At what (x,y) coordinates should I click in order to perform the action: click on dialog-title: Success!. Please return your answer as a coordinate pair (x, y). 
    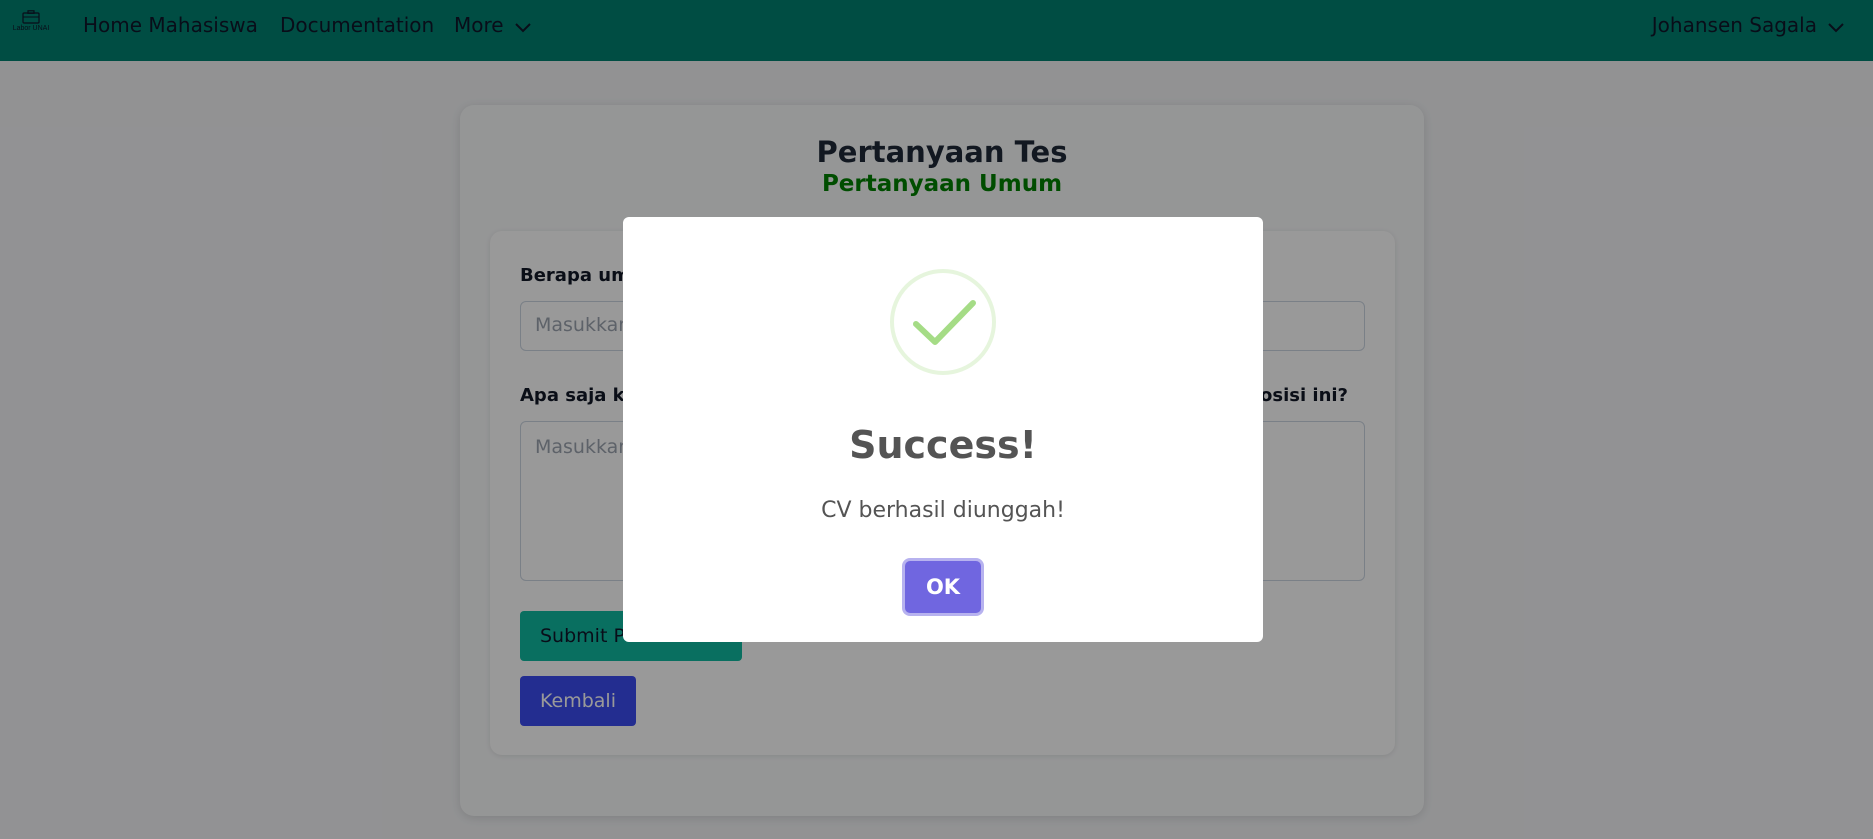
    Looking at the image, I should click on (943, 445).